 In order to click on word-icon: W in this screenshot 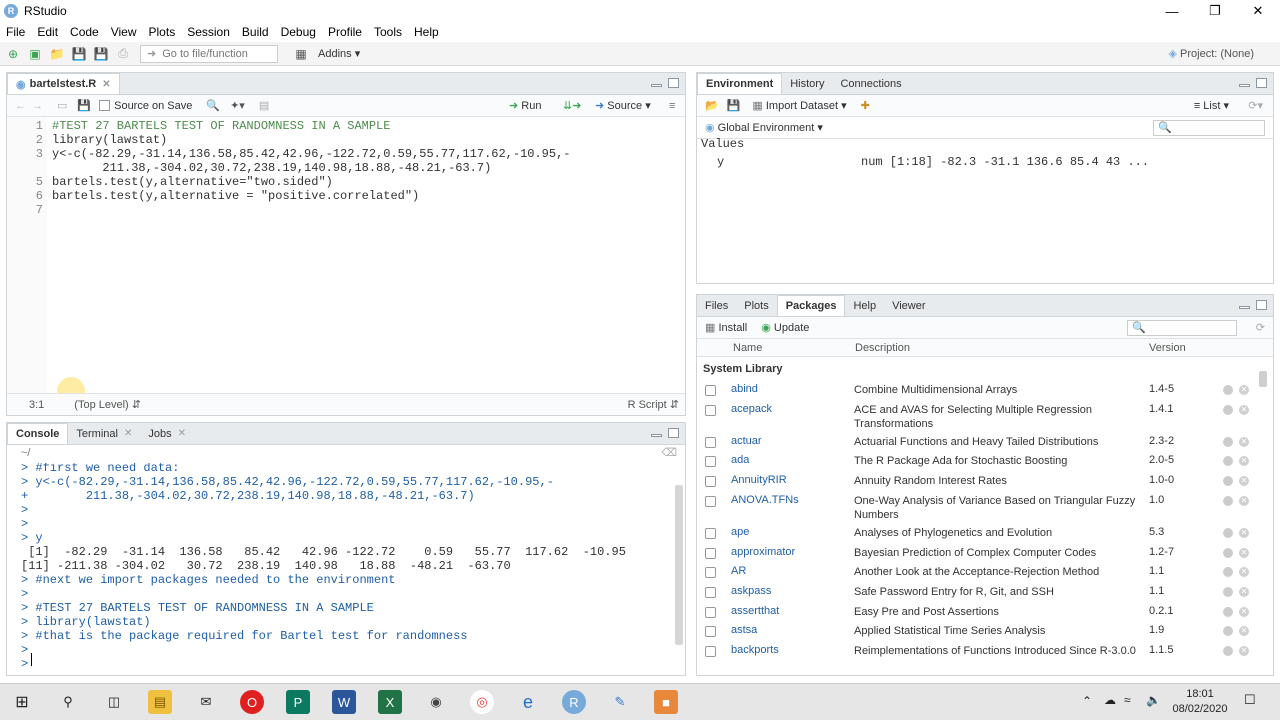, I will do `click(344, 702)`.